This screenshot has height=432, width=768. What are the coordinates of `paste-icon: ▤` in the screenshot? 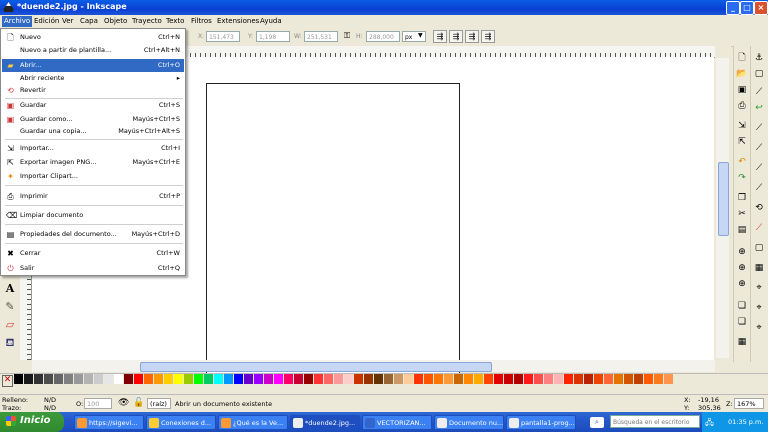 It's located at (742, 230).